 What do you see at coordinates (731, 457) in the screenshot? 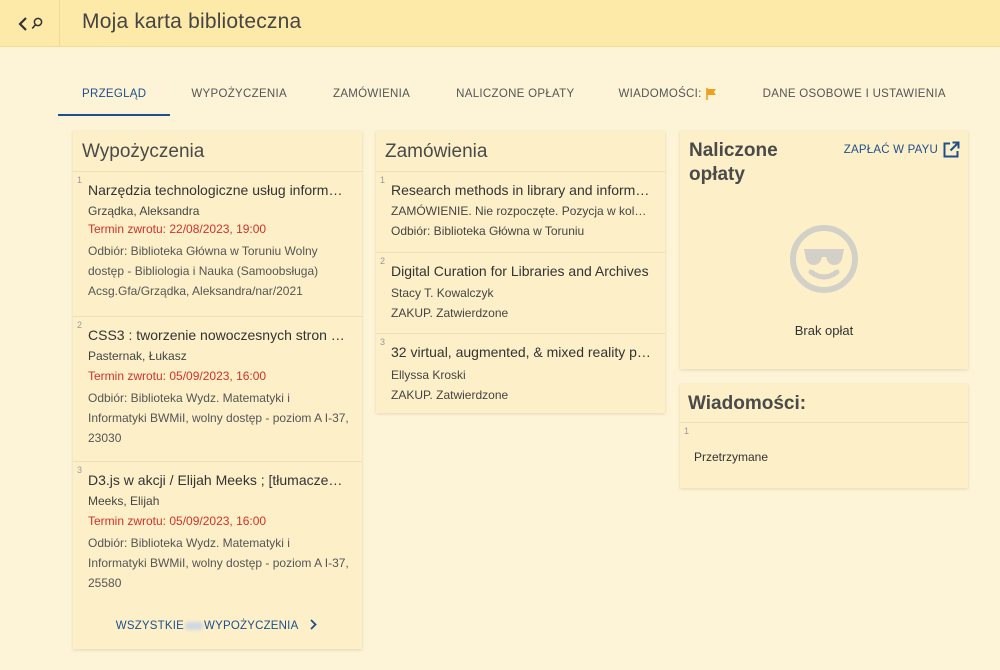
I see `message-text: Przetrzymane` at bounding box center [731, 457].